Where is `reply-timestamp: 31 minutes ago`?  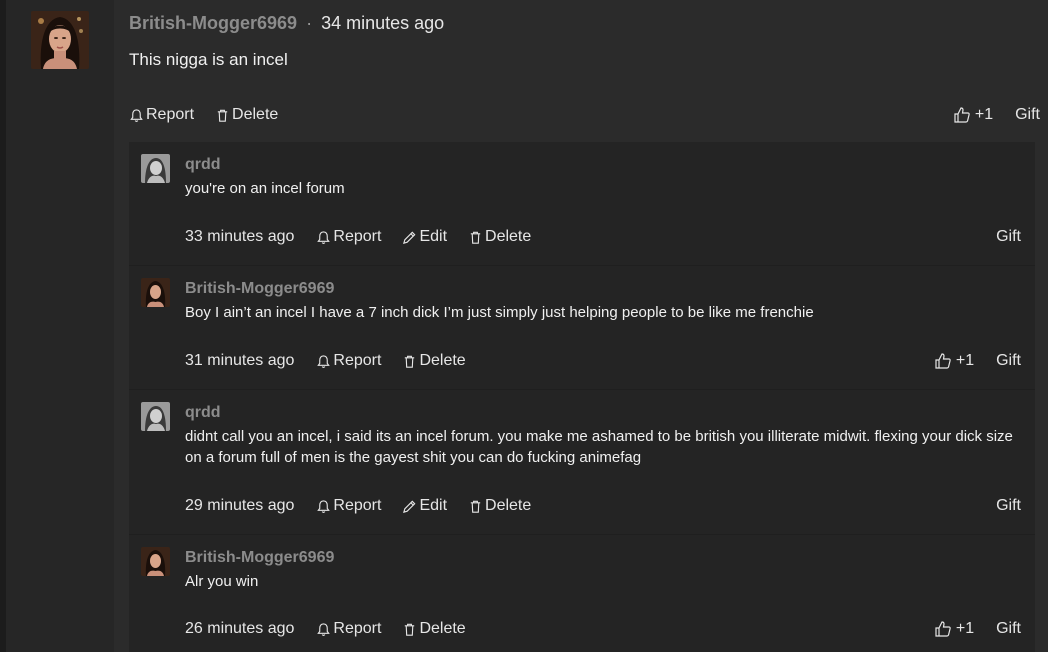
reply-timestamp: 31 minutes ago is located at coordinates (240, 360).